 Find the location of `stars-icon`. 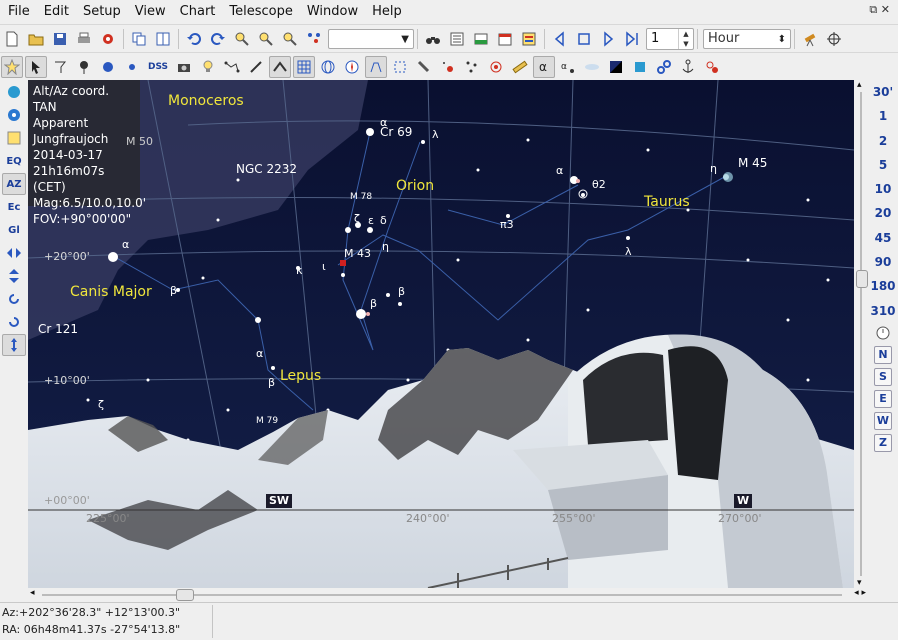

stars-icon is located at coordinates (472, 67).